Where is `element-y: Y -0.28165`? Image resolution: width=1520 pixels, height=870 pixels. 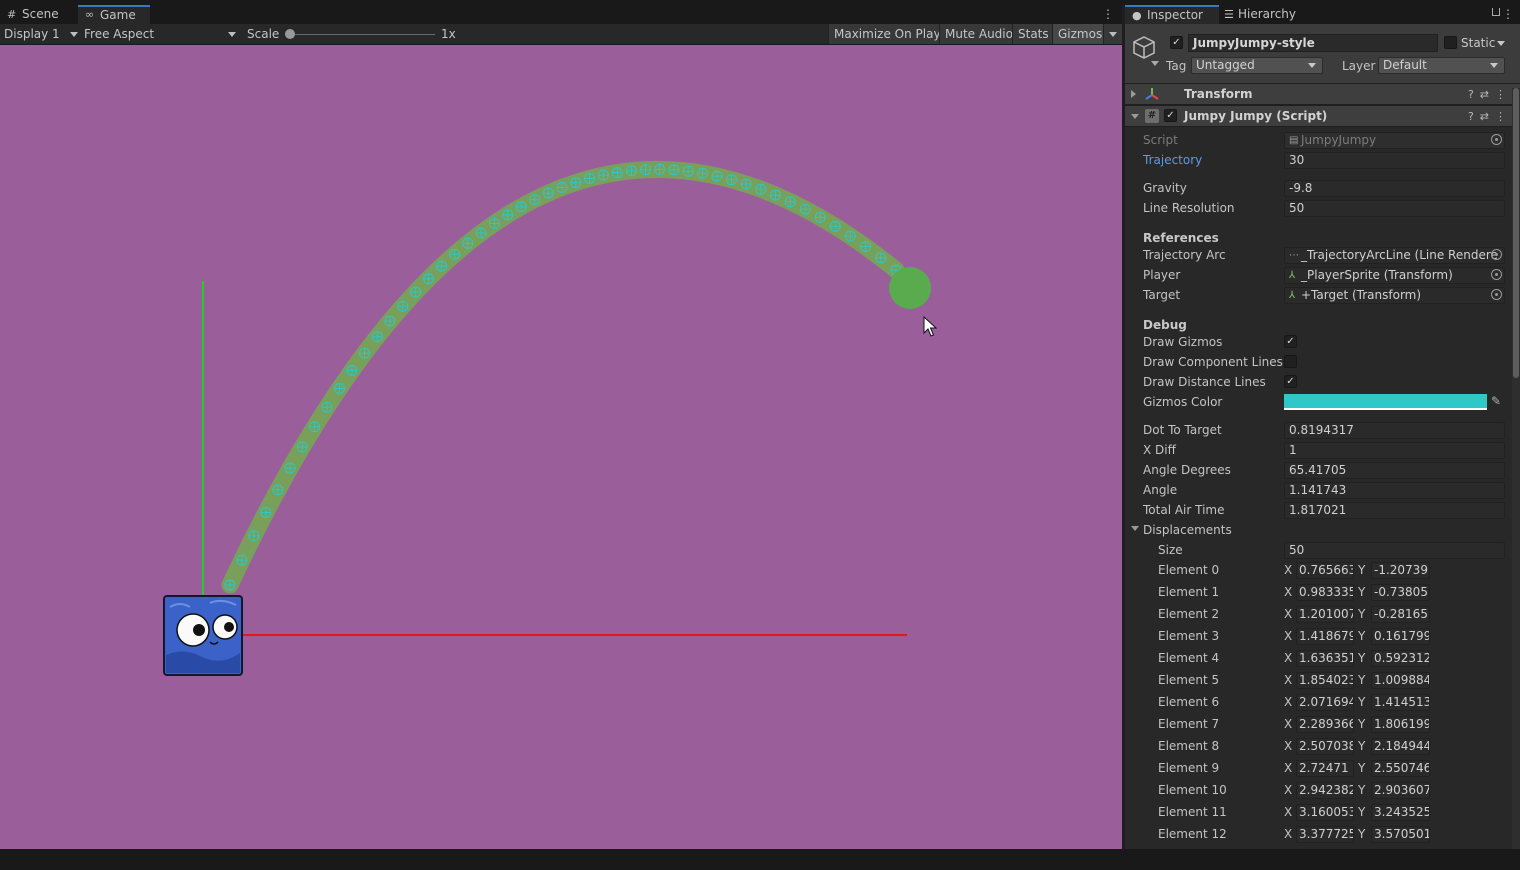 element-y: Y -0.28165 is located at coordinates (1394, 614).